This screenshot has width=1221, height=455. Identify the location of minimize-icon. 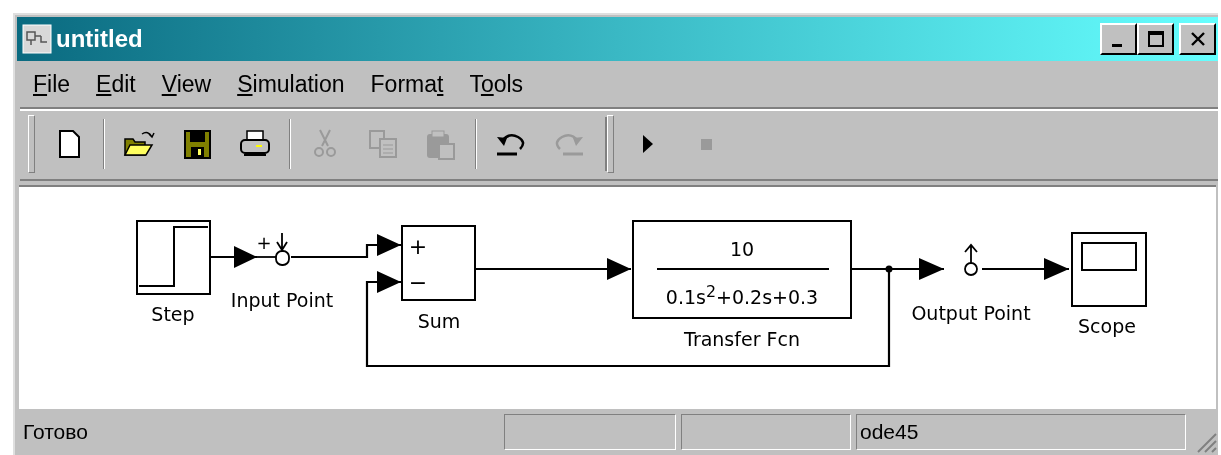
(1116, 45).